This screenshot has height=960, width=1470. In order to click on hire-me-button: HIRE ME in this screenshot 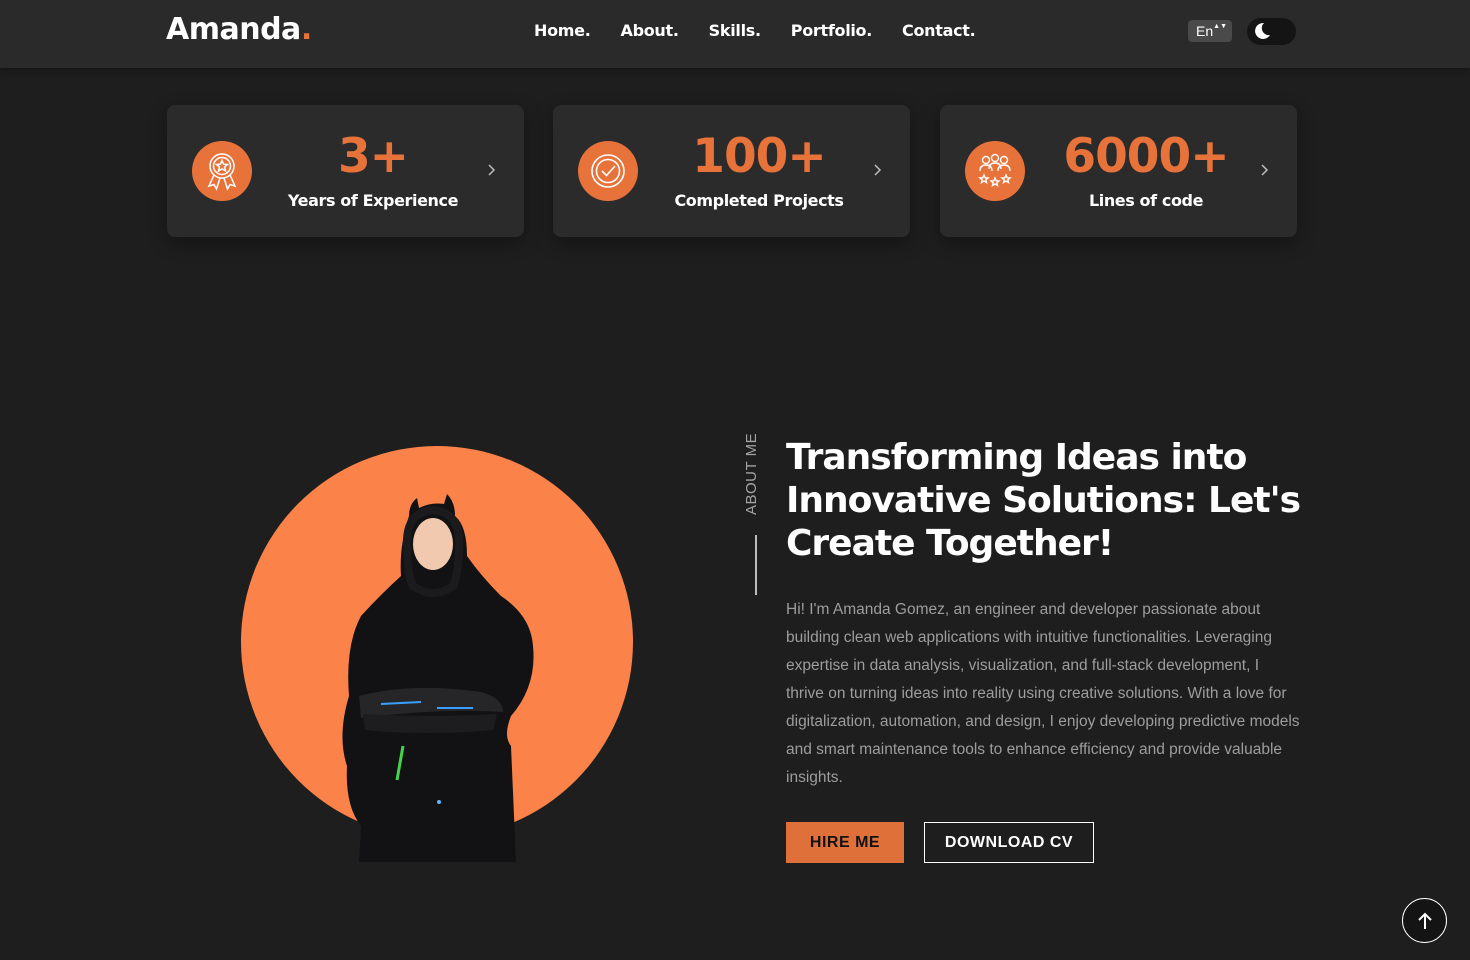, I will do `click(845, 842)`.